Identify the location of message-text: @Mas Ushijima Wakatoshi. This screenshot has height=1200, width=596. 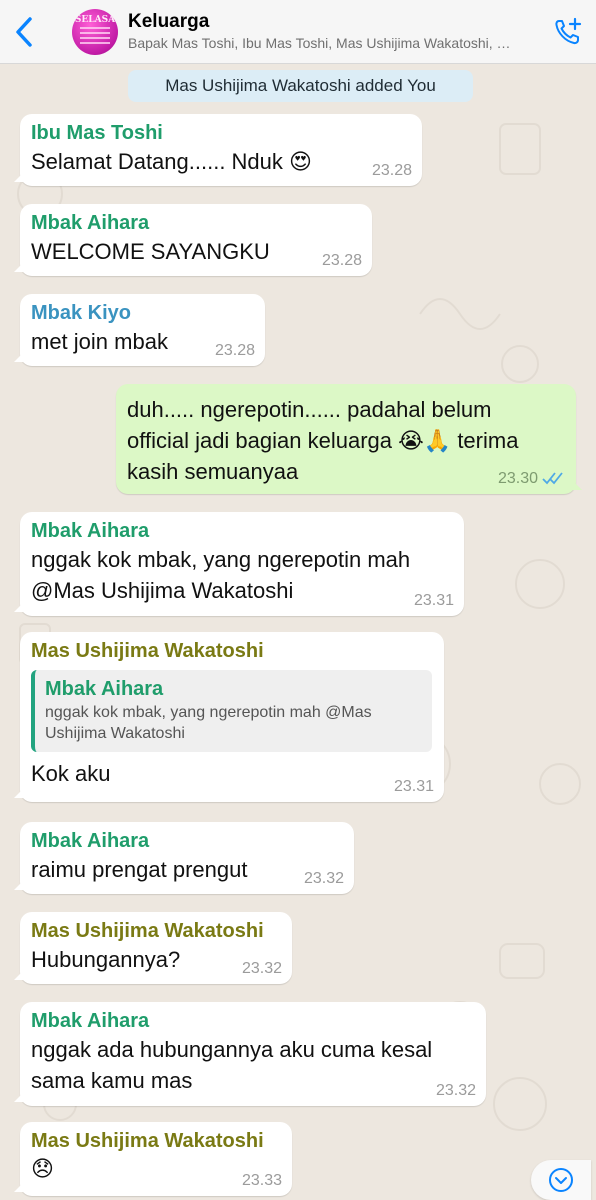
(162, 590).